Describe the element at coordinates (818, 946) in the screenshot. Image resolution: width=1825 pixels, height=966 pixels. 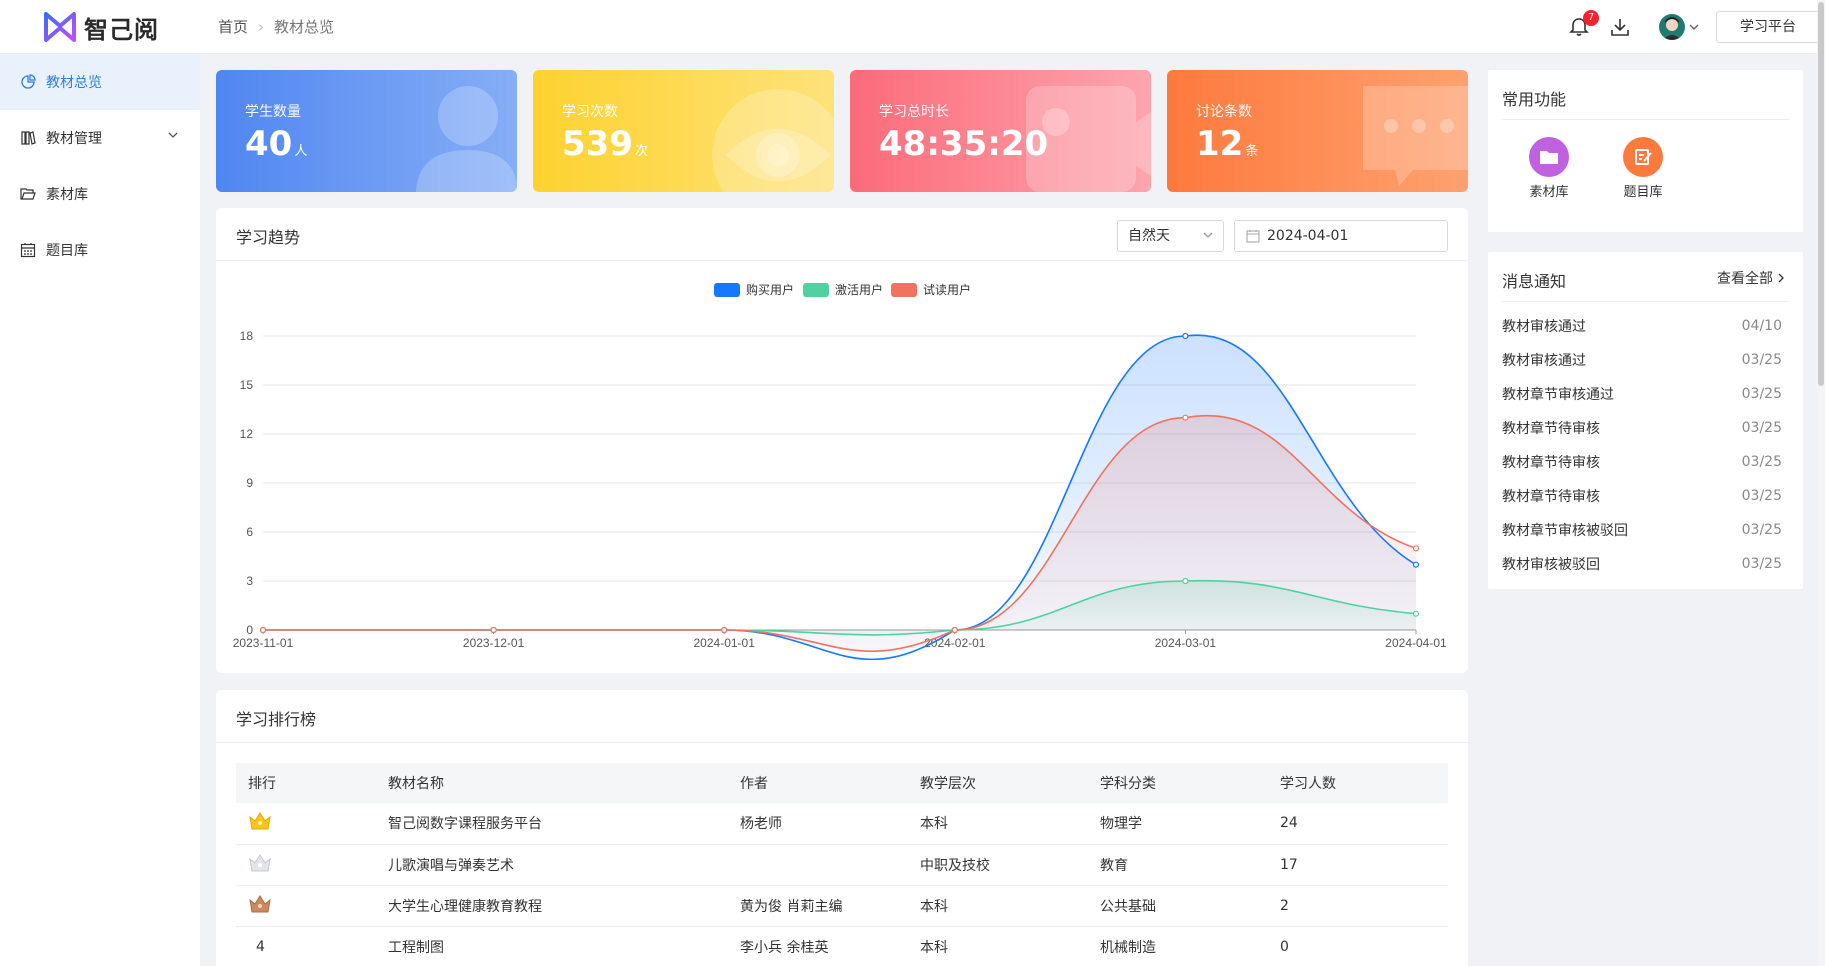
I see `author-cell: 李小兵 余桂英` at that location.